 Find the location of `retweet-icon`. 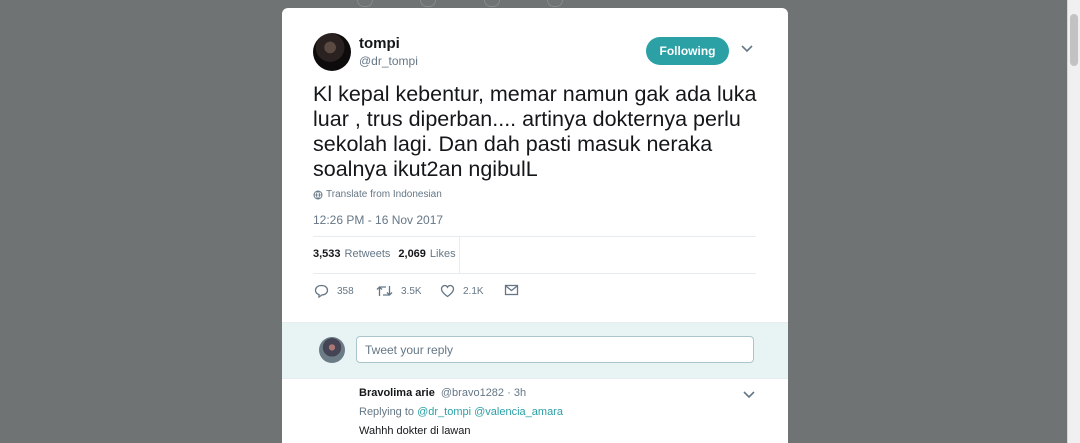

retweet-icon is located at coordinates (384, 291).